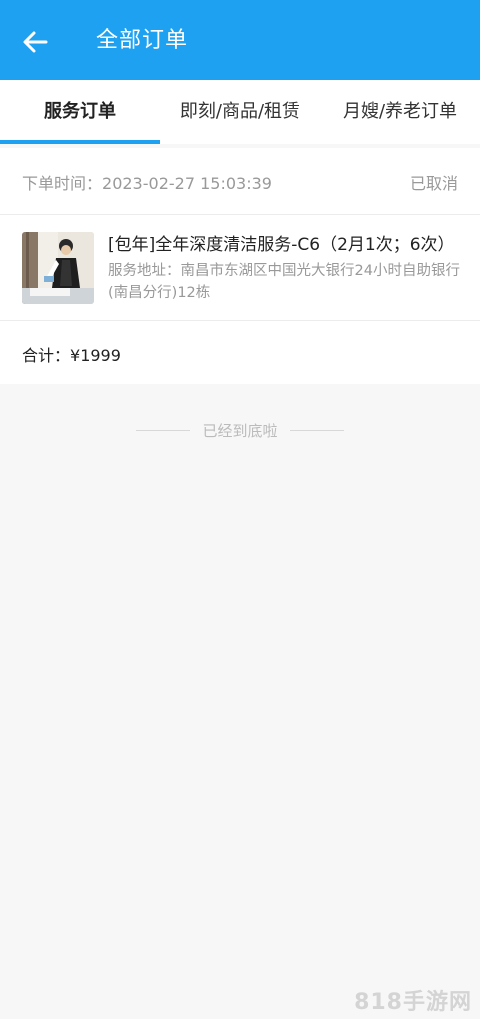 The image size is (480, 1019). I want to click on cleaning-worker-image, so click(58, 268).